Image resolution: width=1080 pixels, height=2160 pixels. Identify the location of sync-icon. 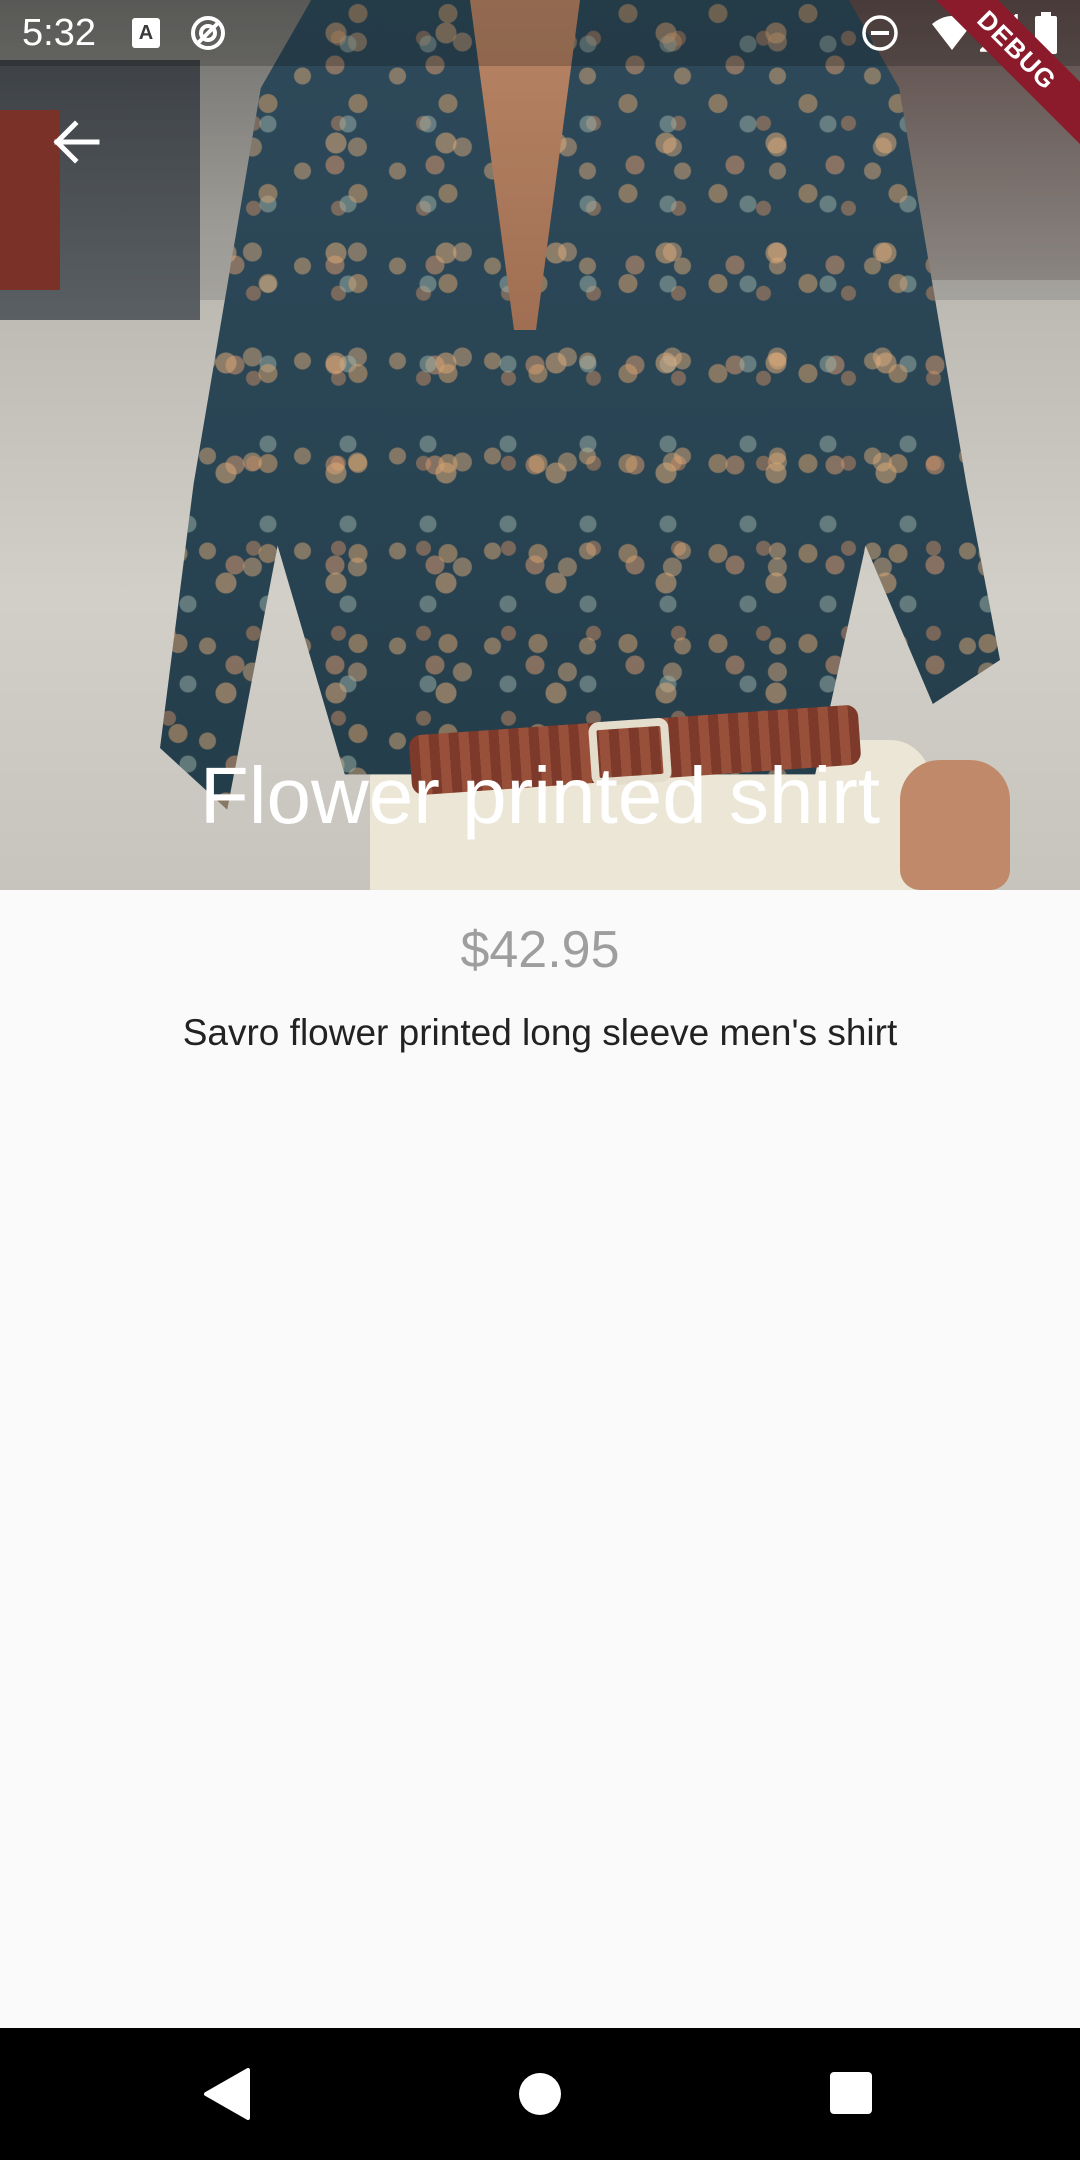
(208, 33).